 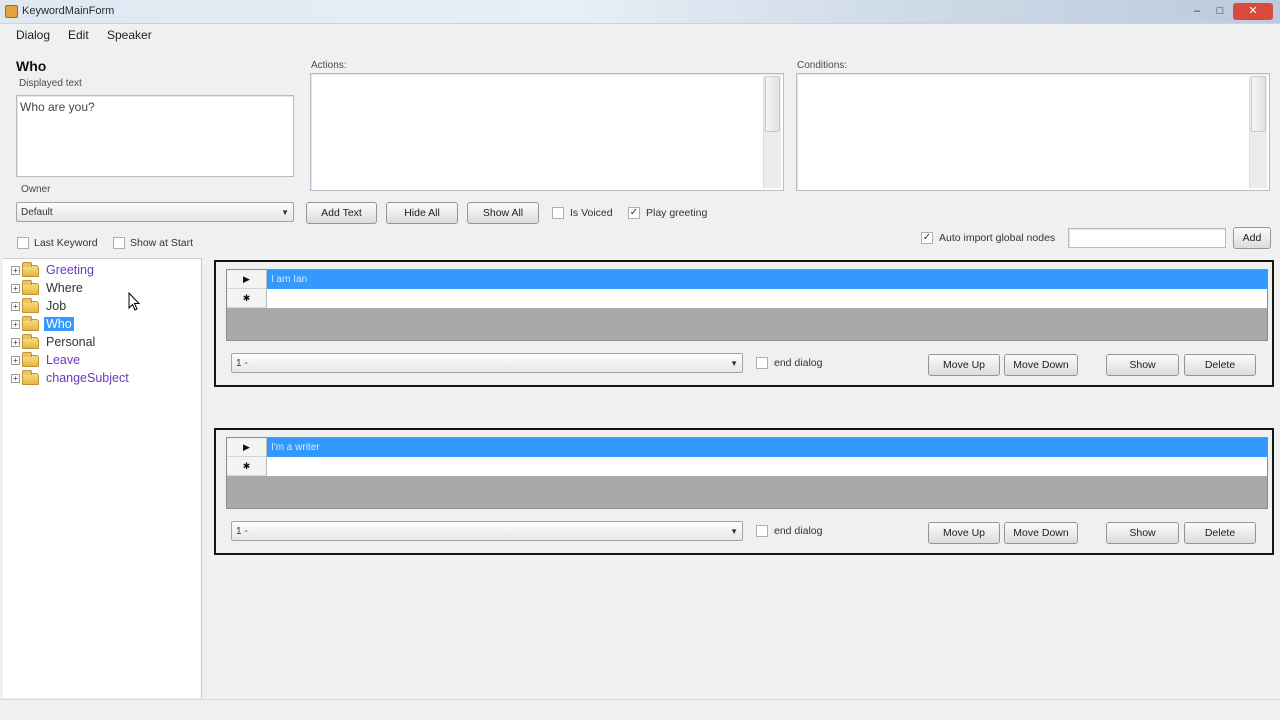 What do you see at coordinates (134, 301) in the screenshot?
I see `mouse-cursor-icon` at bounding box center [134, 301].